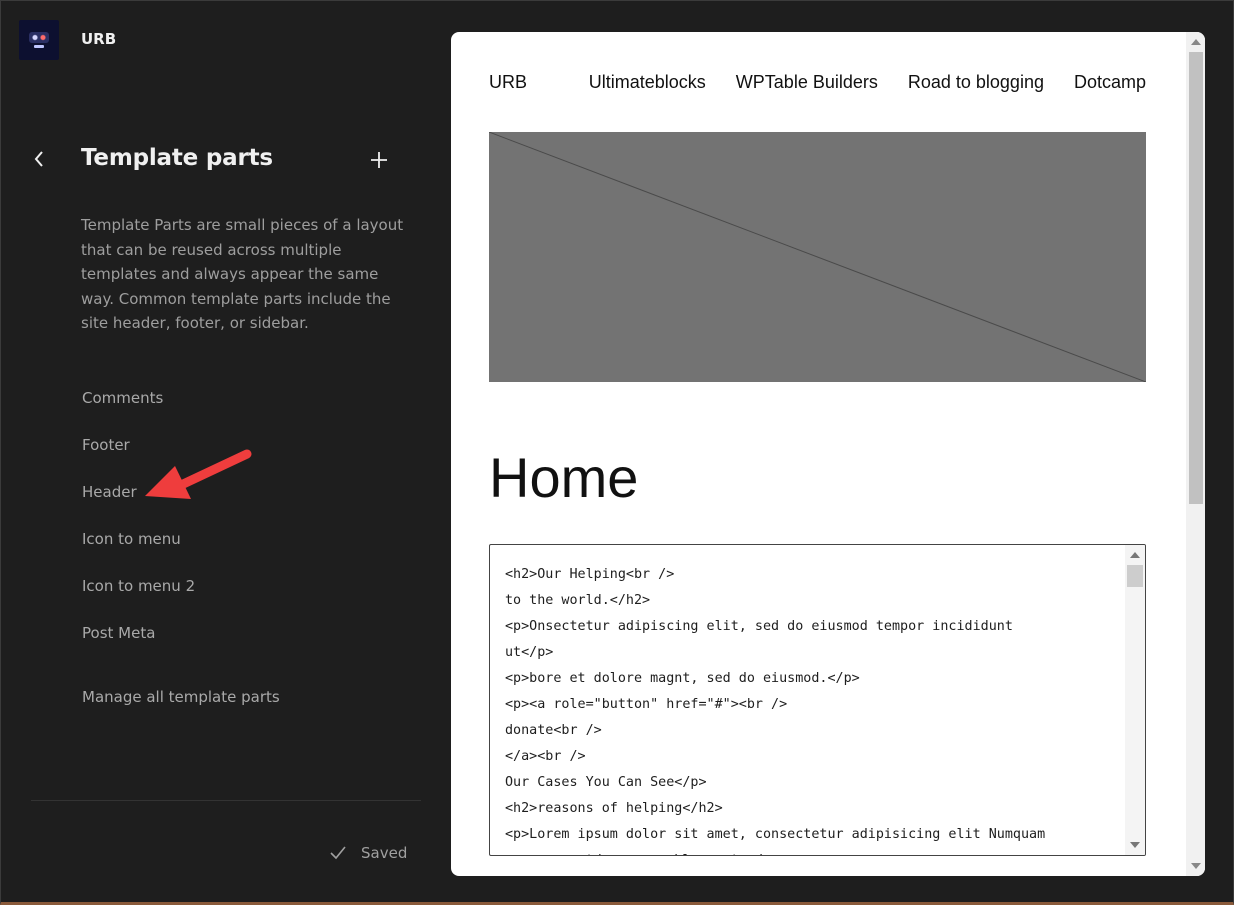 The image size is (1234, 905). What do you see at coordinates (138, 550) in the screenshot?
I see `template-part-item-icon-to-menu: Icon to menu` at bounding box center [138, 550].